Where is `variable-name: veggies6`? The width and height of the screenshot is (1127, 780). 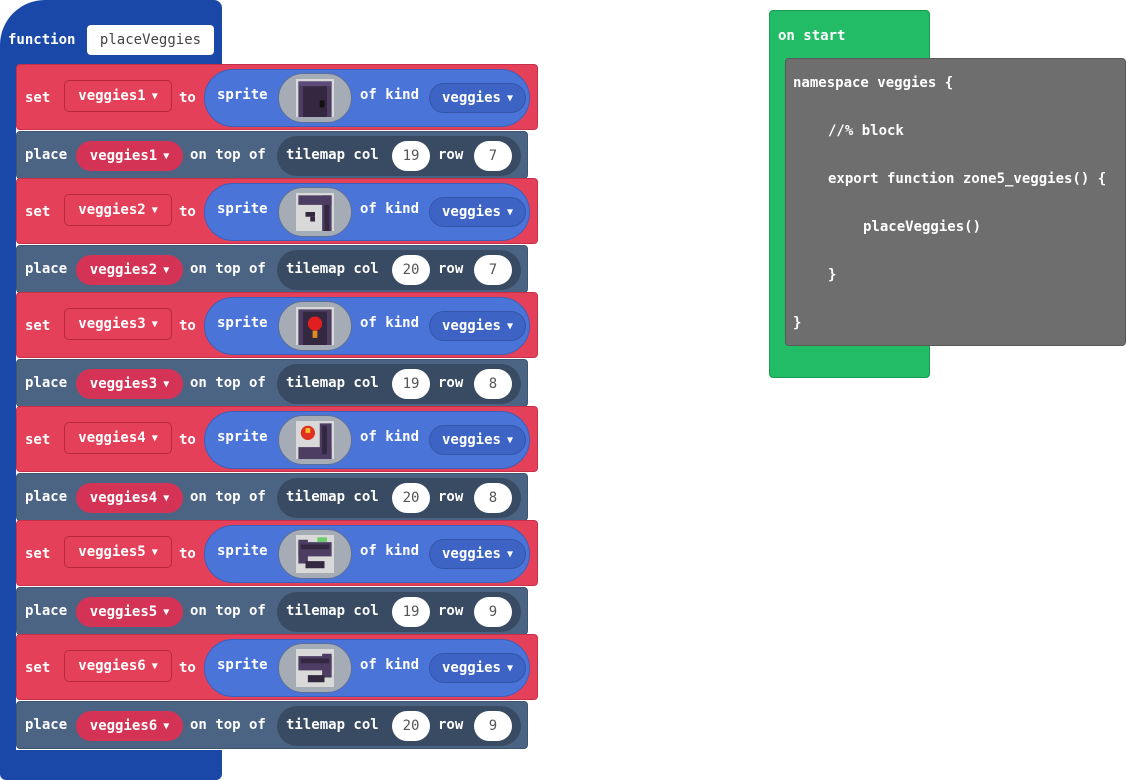
variable-name: veggies6 is located at coordinates (123, 726).